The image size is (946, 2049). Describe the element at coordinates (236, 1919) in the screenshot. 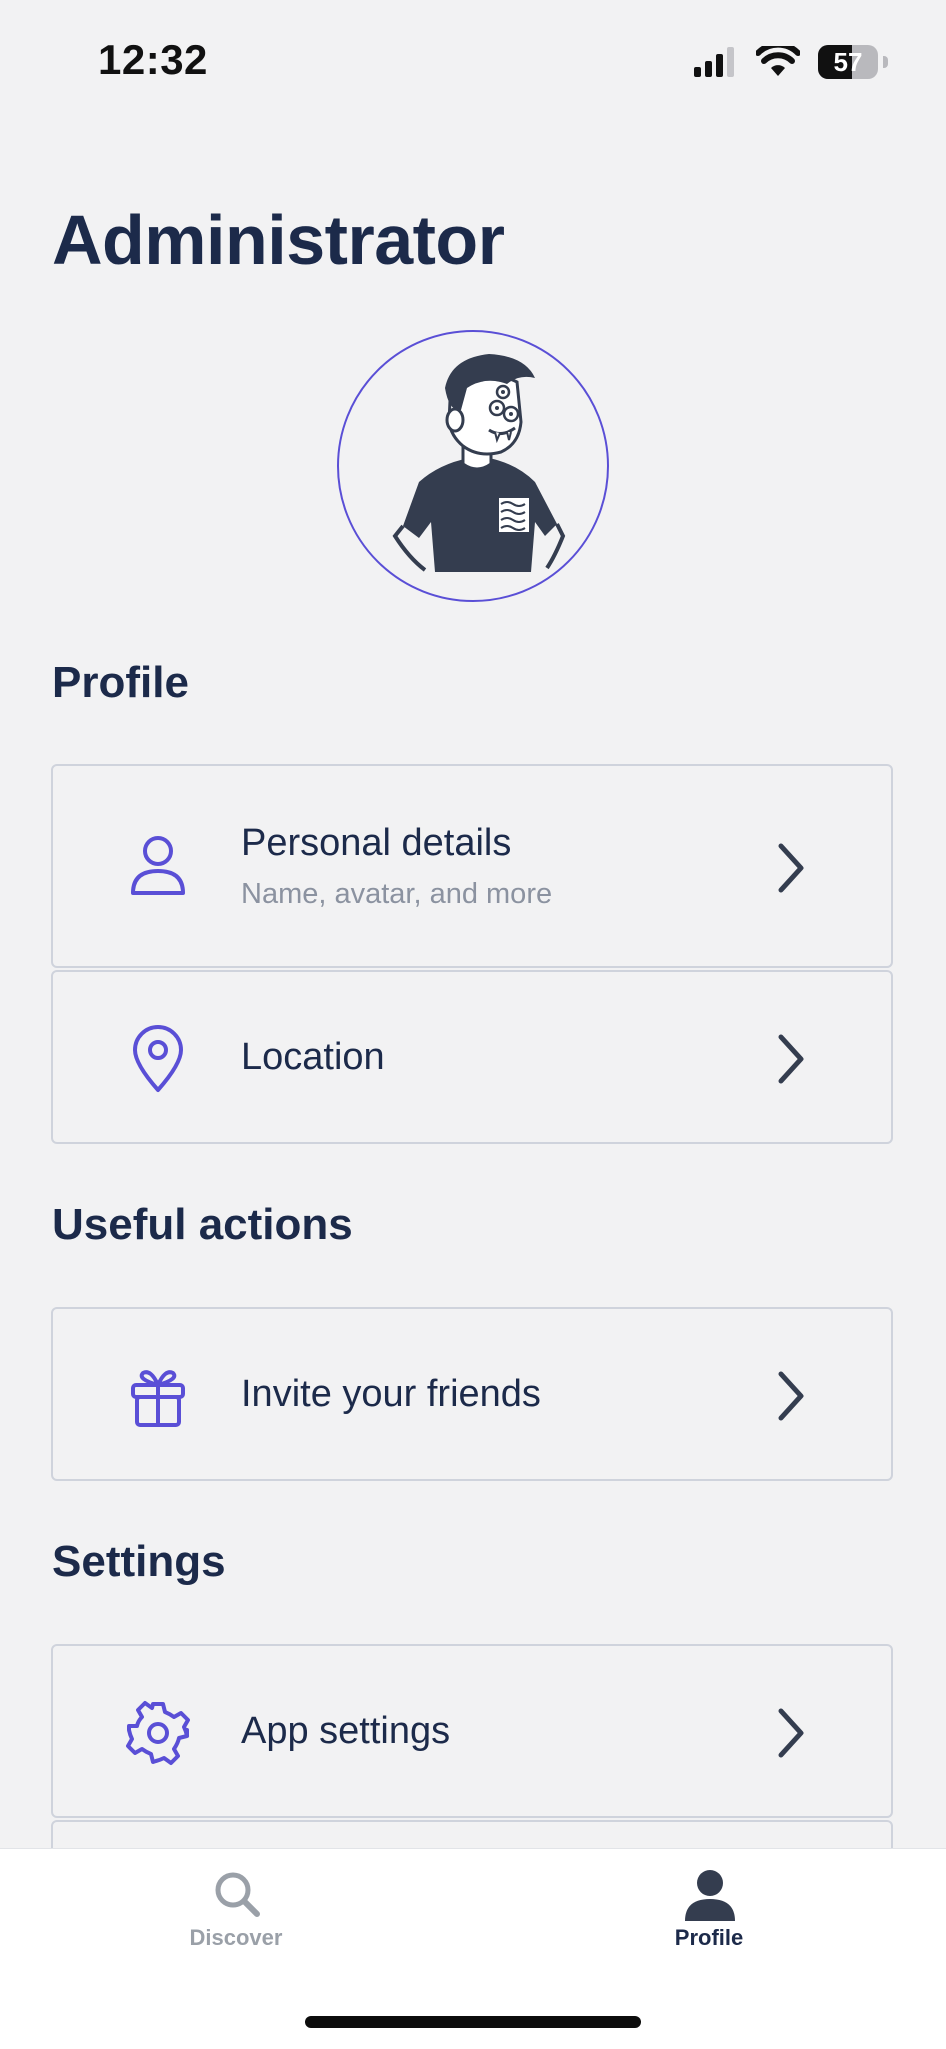

I see `tab-discover: Discover` at that location.